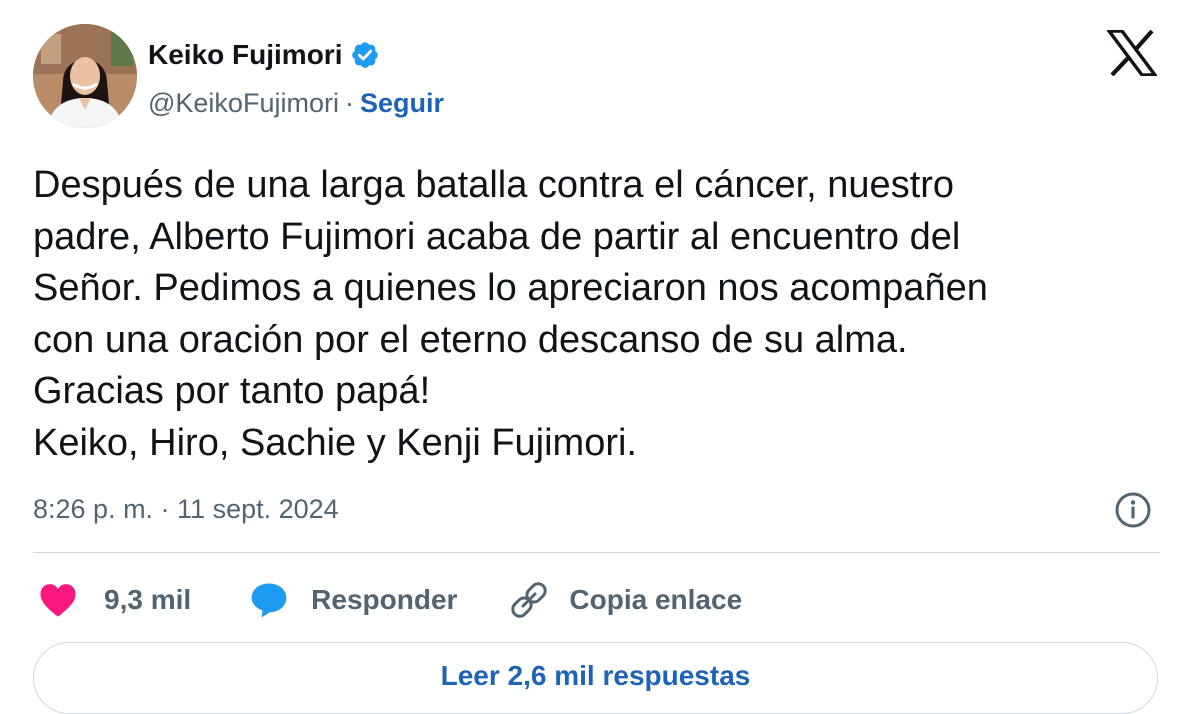  I want to click on author-name-row: Keiko Fujimori, so click(264, 55).